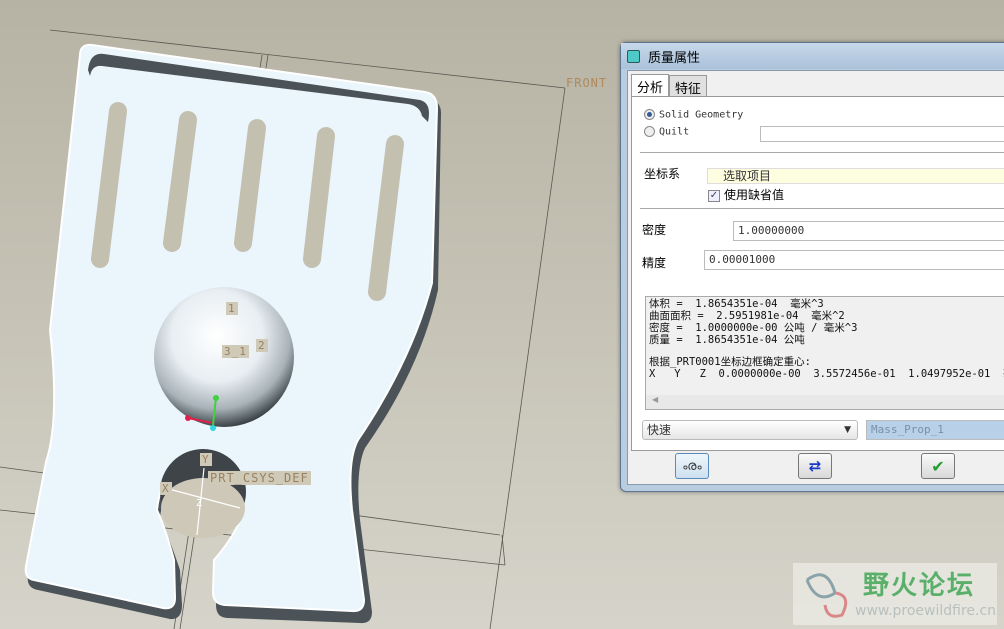  Describe the element at coordinates (662, 174) in the screenshot. I see `csys-field-label: 坐标系` at that location.